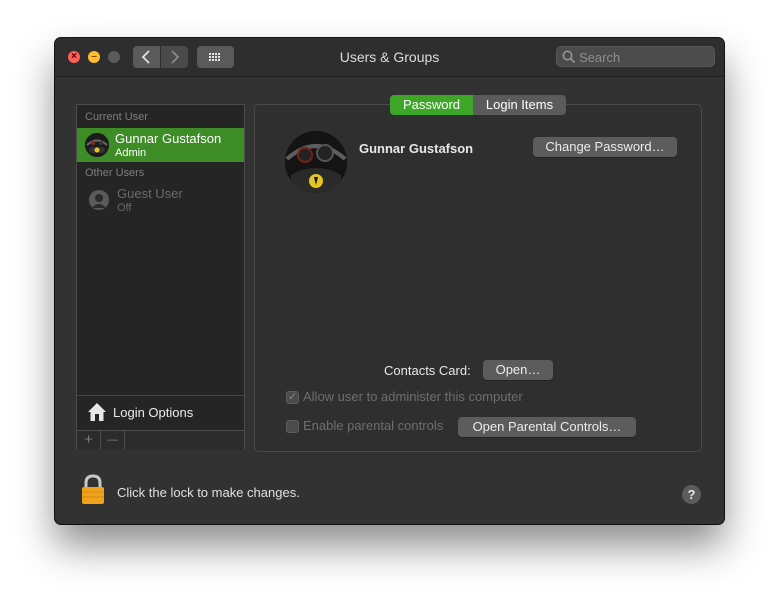 The image size is (780, 598). What do you see at coordinates (416, 148) in the screenshot?
I see `user-full-name: Gunnar Gustafson` at bounding box center [416, 148].